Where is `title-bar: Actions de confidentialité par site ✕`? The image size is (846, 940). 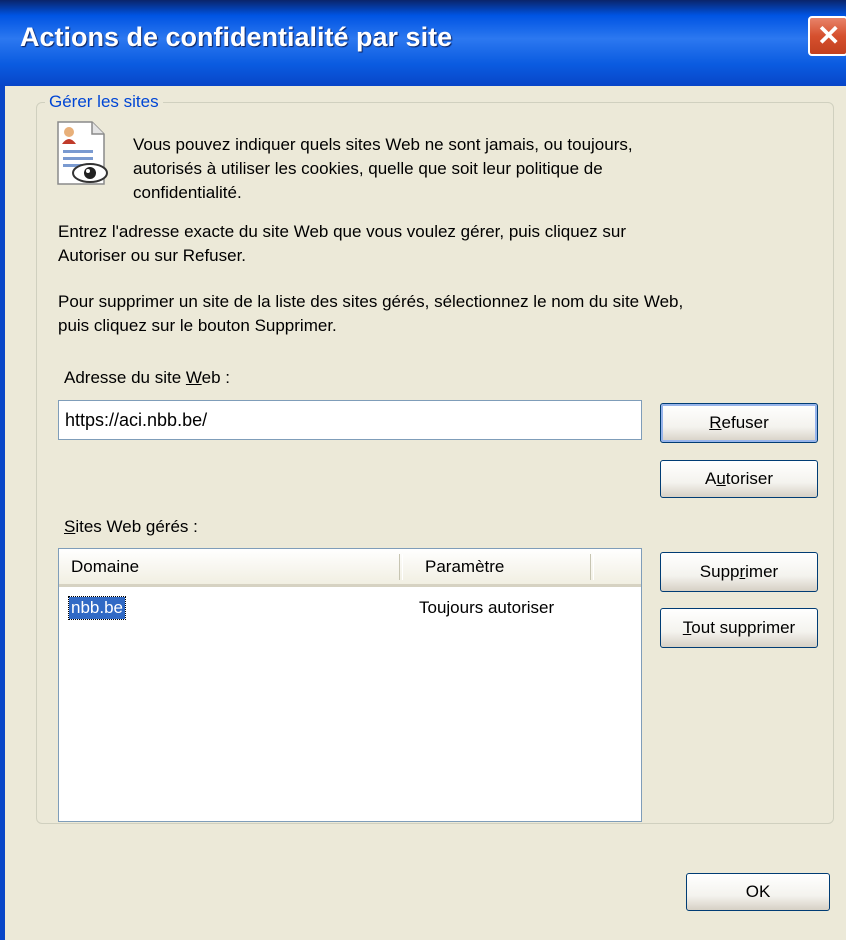
title-bar: Actions de confidentialité par site ✕ is located at coordinates (423, 43).